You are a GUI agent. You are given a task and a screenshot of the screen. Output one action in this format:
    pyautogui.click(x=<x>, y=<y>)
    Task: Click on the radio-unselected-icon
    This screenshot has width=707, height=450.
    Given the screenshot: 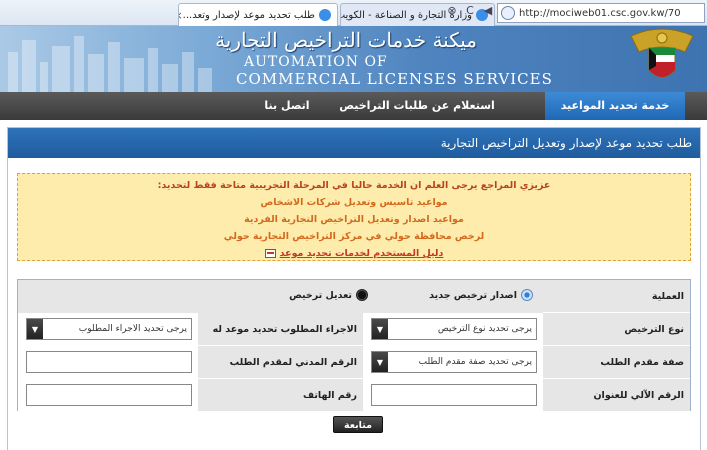 What is the action you would take?
    pyautogui.click(x=362, y=295)
    